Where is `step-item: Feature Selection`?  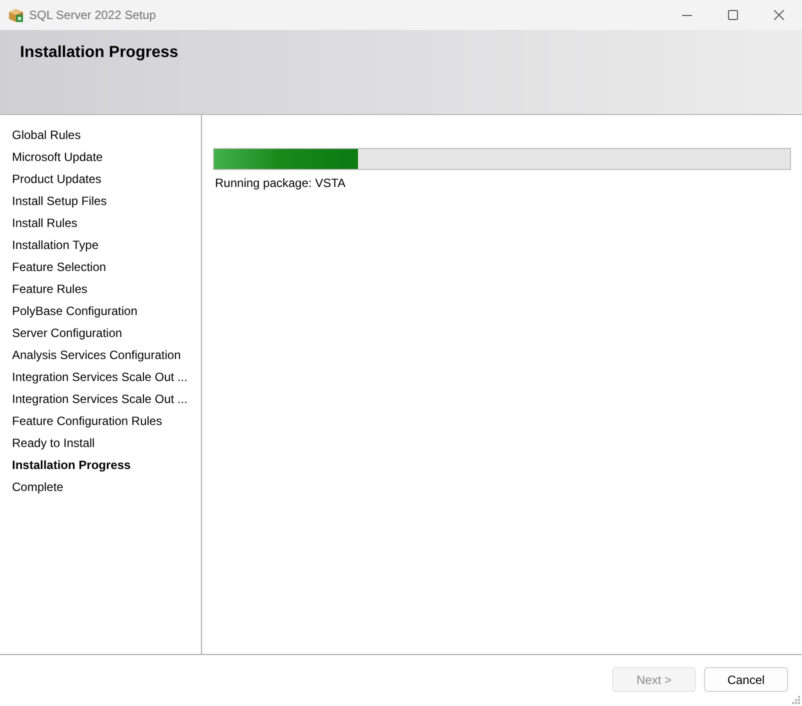
step-item: Feature Selection is located at coordinates (58, 267).